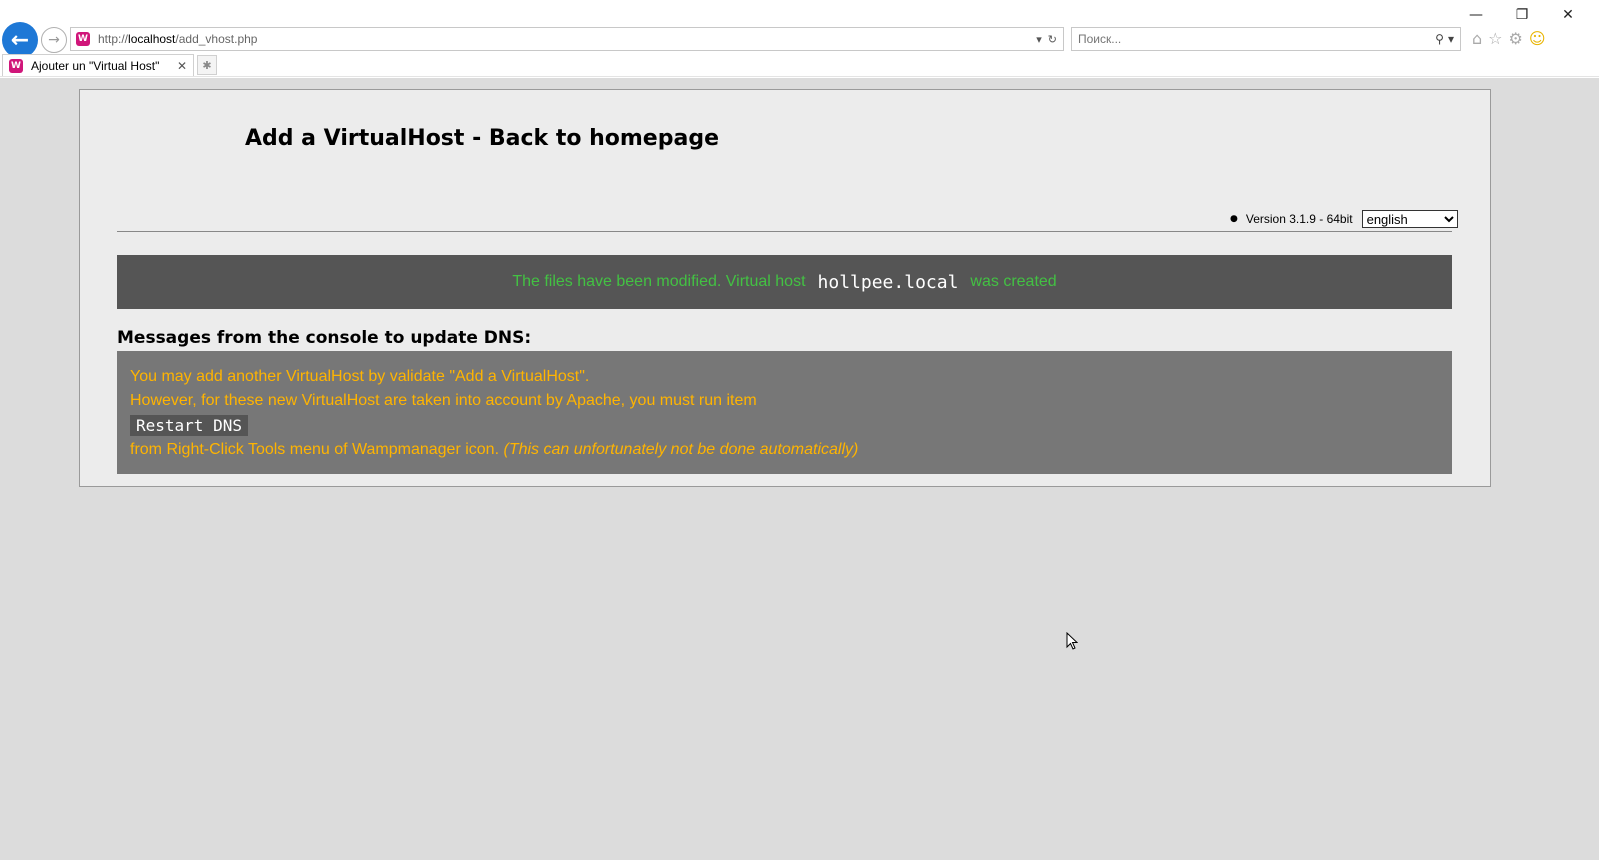 This screenshot has width=1599, height=860. I want to click on new-tab-icon: ✱, so click(207, 65).